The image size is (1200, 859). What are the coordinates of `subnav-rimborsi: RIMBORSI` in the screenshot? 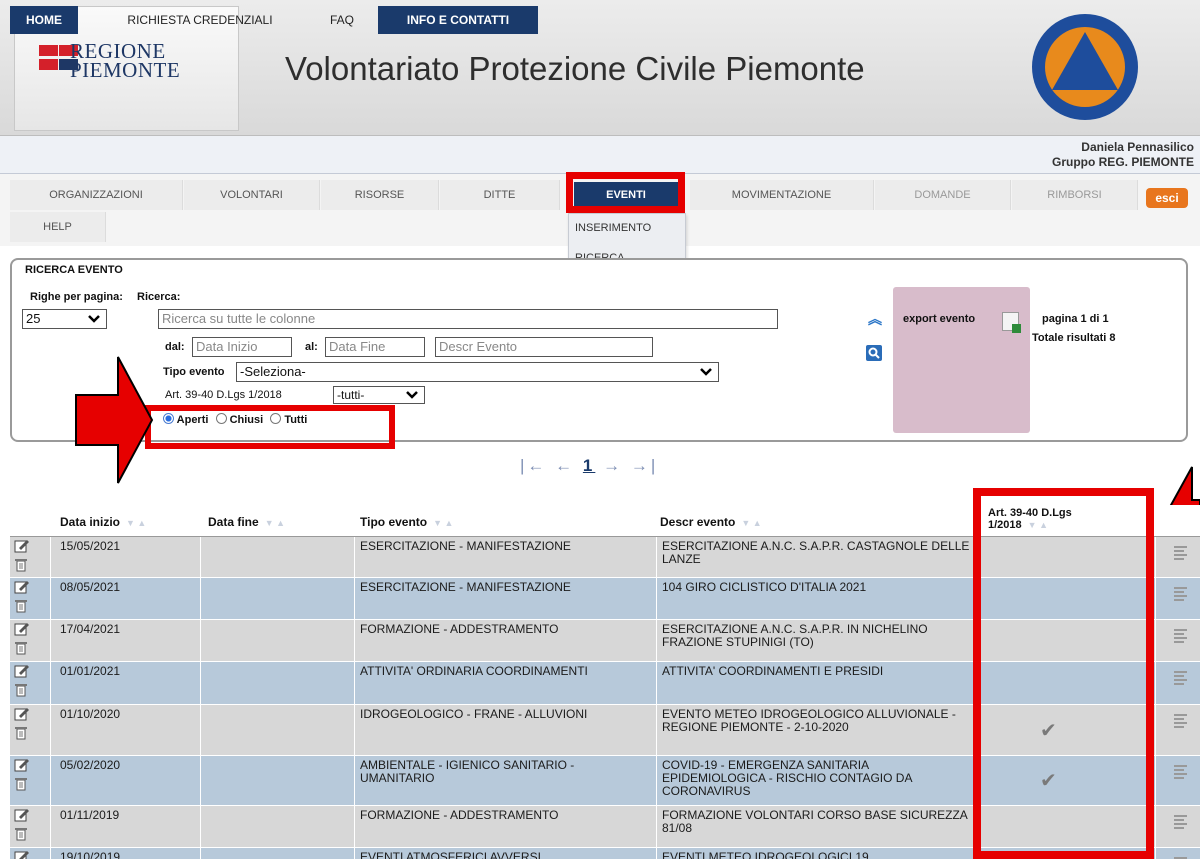 It's located at (1075, 195).